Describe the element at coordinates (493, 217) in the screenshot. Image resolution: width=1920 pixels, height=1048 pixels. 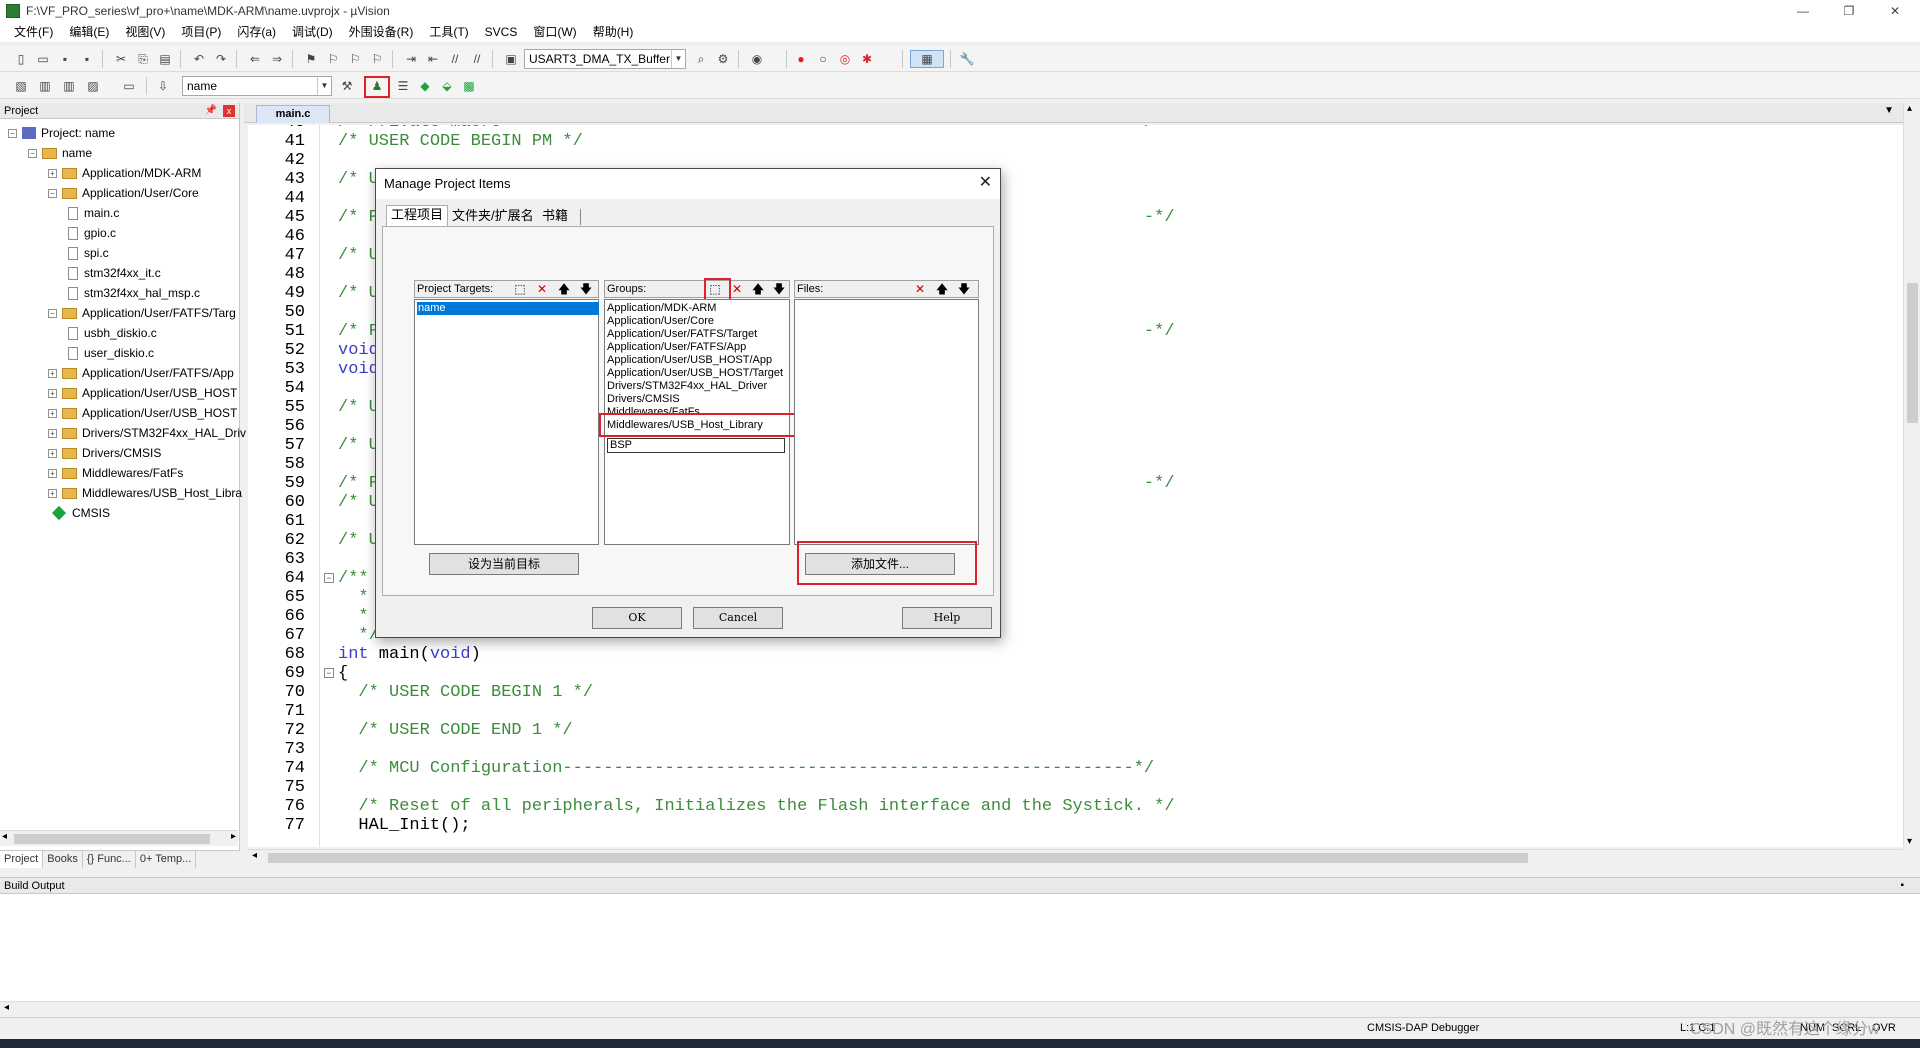
I see `tab-folders-extensions: 文件夹/扩展名` at that location.